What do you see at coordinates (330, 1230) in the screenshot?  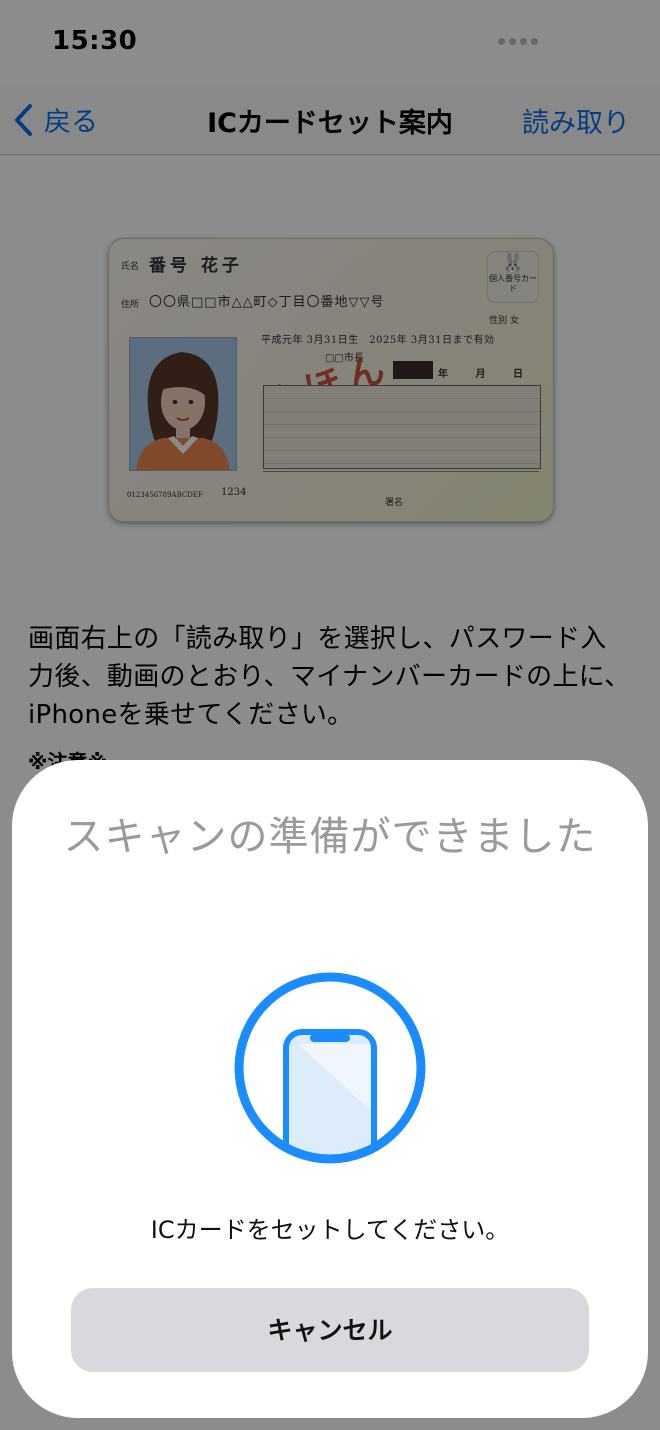 I see `scan-instruction-message: ICカードをセットしてください。` at bounding box center [330, 1230].